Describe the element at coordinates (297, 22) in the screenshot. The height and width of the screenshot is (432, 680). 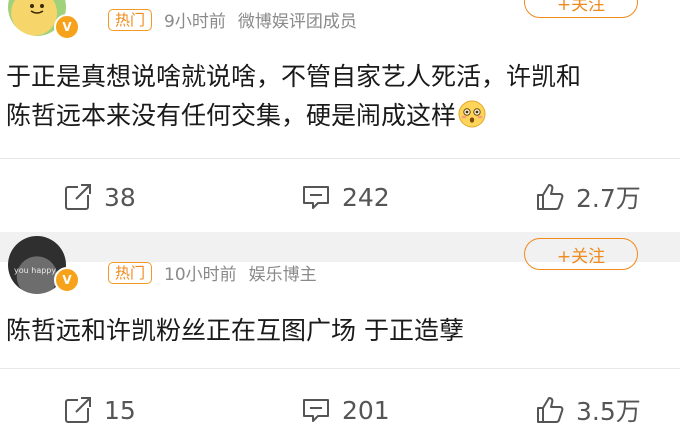
I see `post-source: 微博娱评团成员` at that location.